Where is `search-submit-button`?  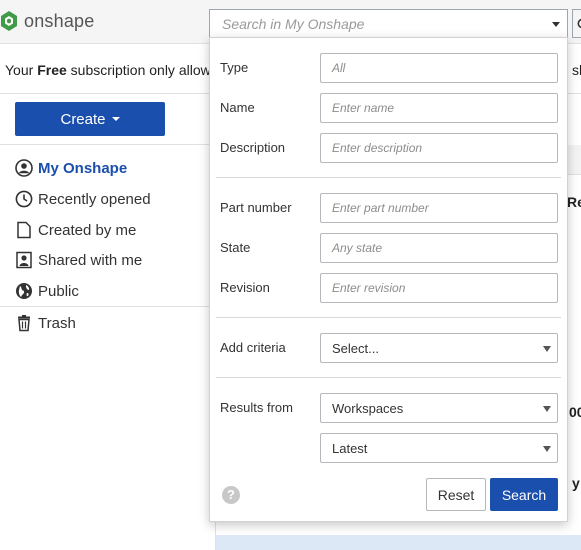 search-submit-button is located at coordinates (576, 23).